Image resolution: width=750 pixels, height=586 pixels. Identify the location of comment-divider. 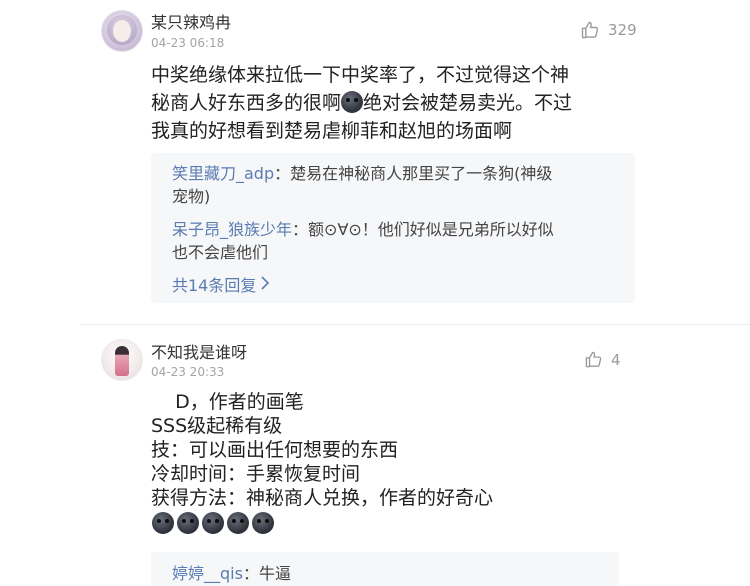
(415, 324).